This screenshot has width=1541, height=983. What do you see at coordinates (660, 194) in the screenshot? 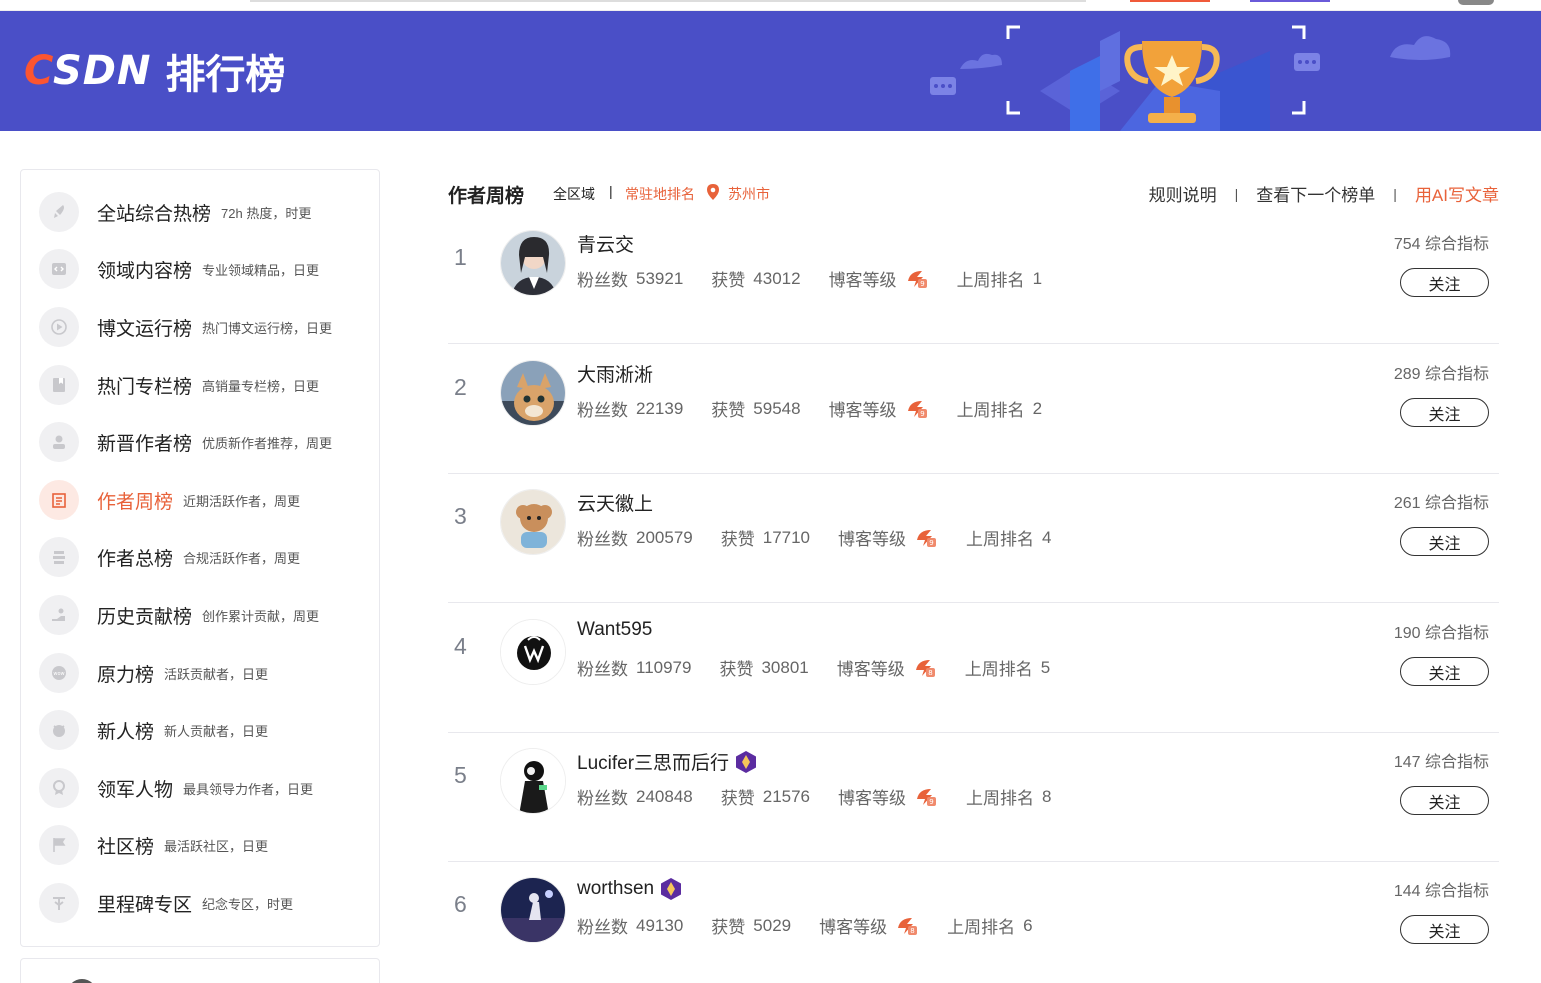
I see `resident-rank-filter: 常驻地排名` at bounding box center [660, 194].